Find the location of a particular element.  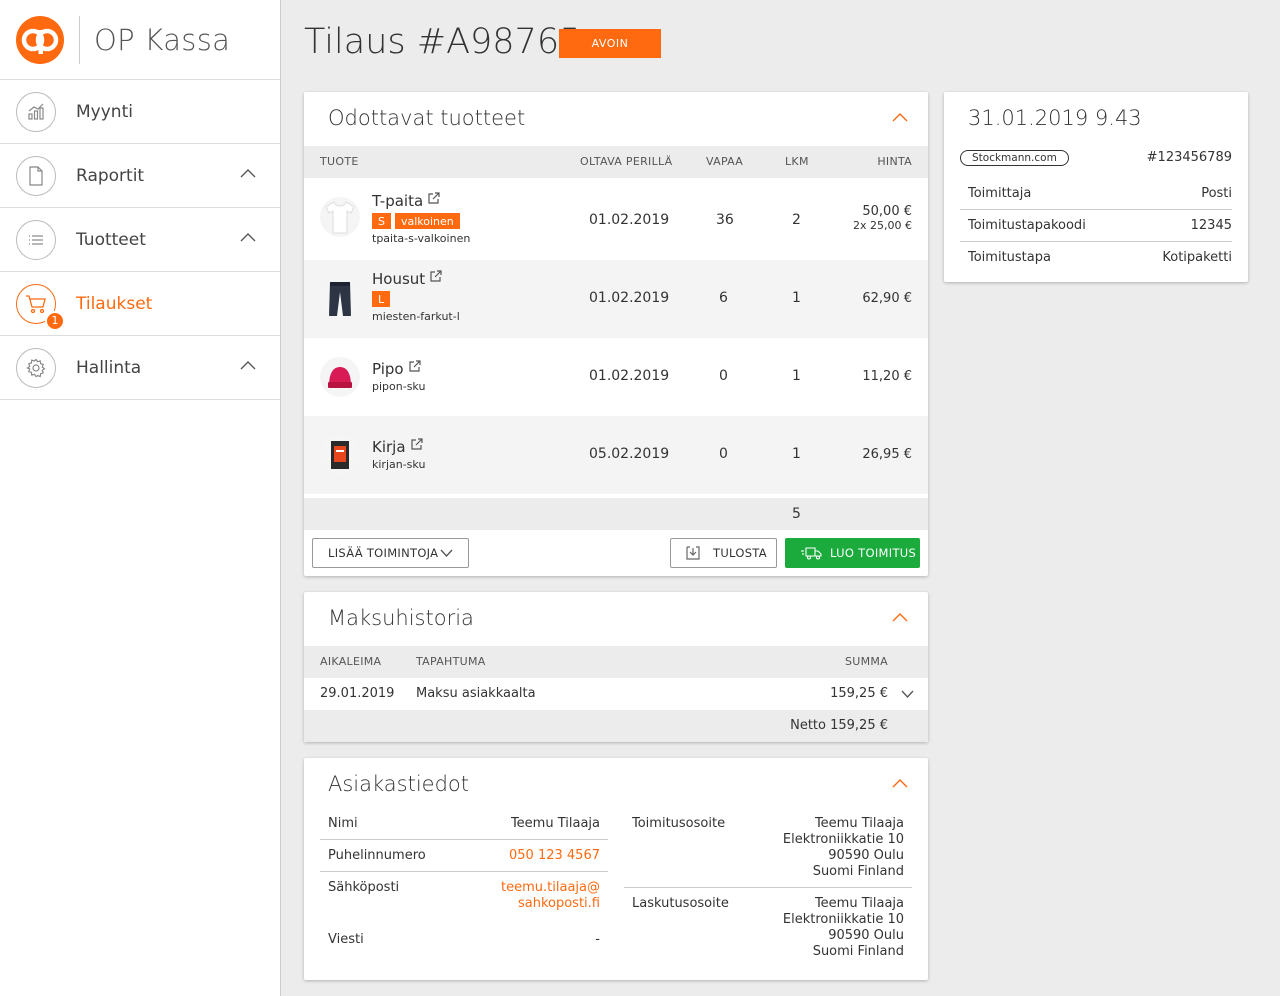

card-title: Asiakastiedot is located at coordinates (399, 784).